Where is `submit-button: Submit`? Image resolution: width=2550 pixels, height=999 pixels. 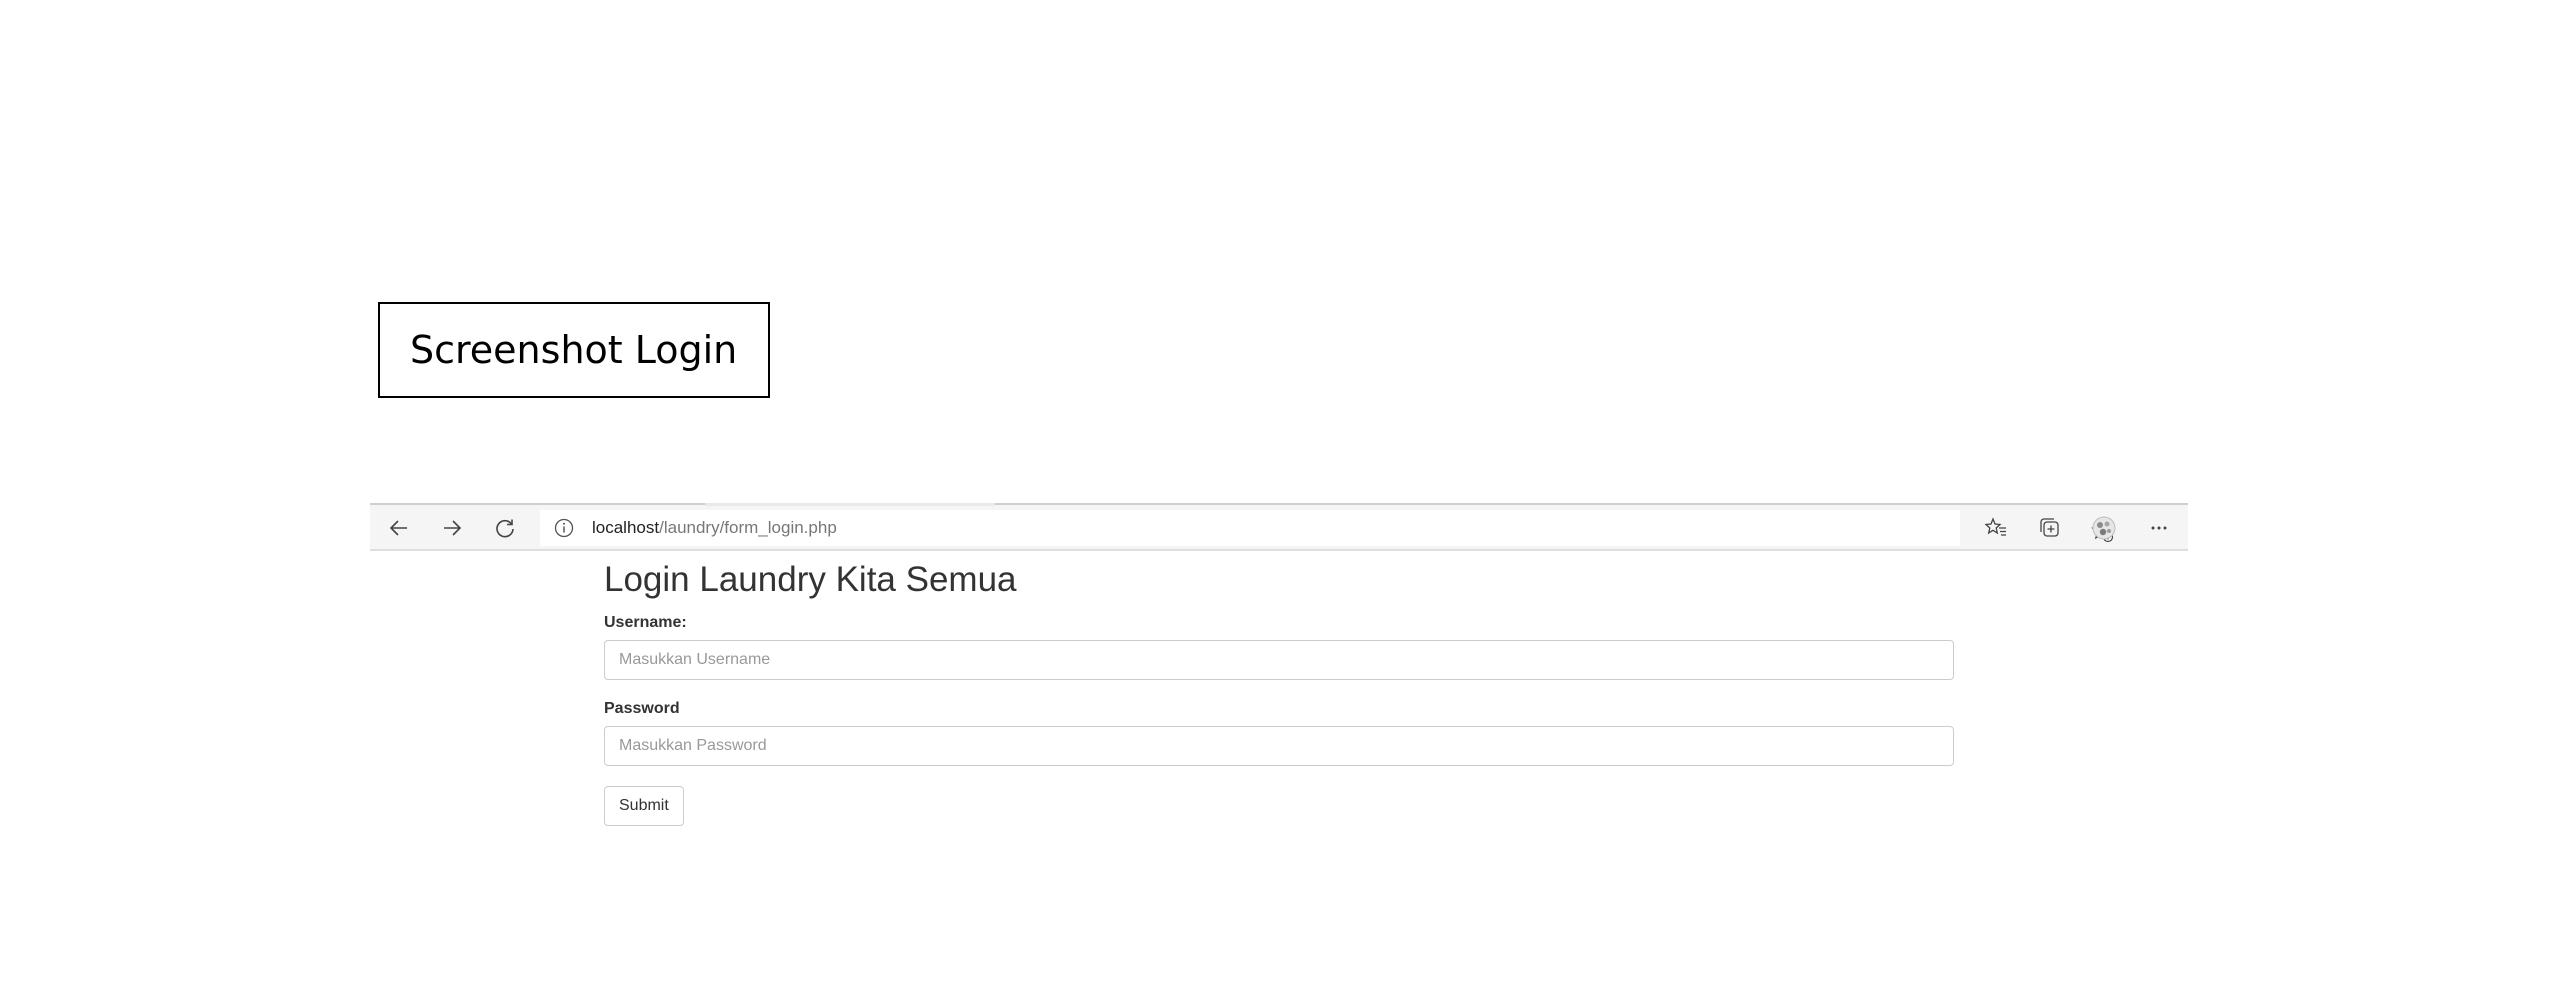
submit-button: Submit is located at coordinates (644, 805).